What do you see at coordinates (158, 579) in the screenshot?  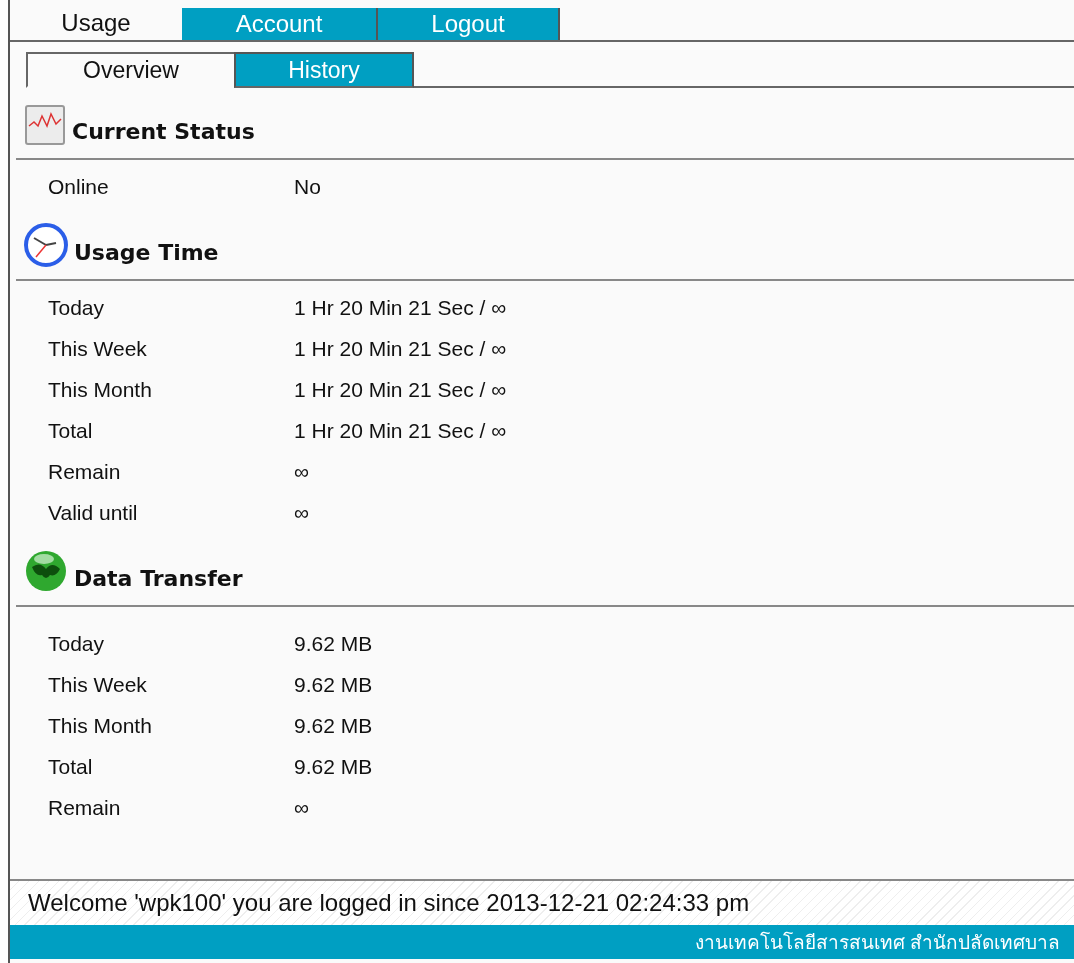 I see `section-heading: Data Transfer` at bounding box center [158, 579].